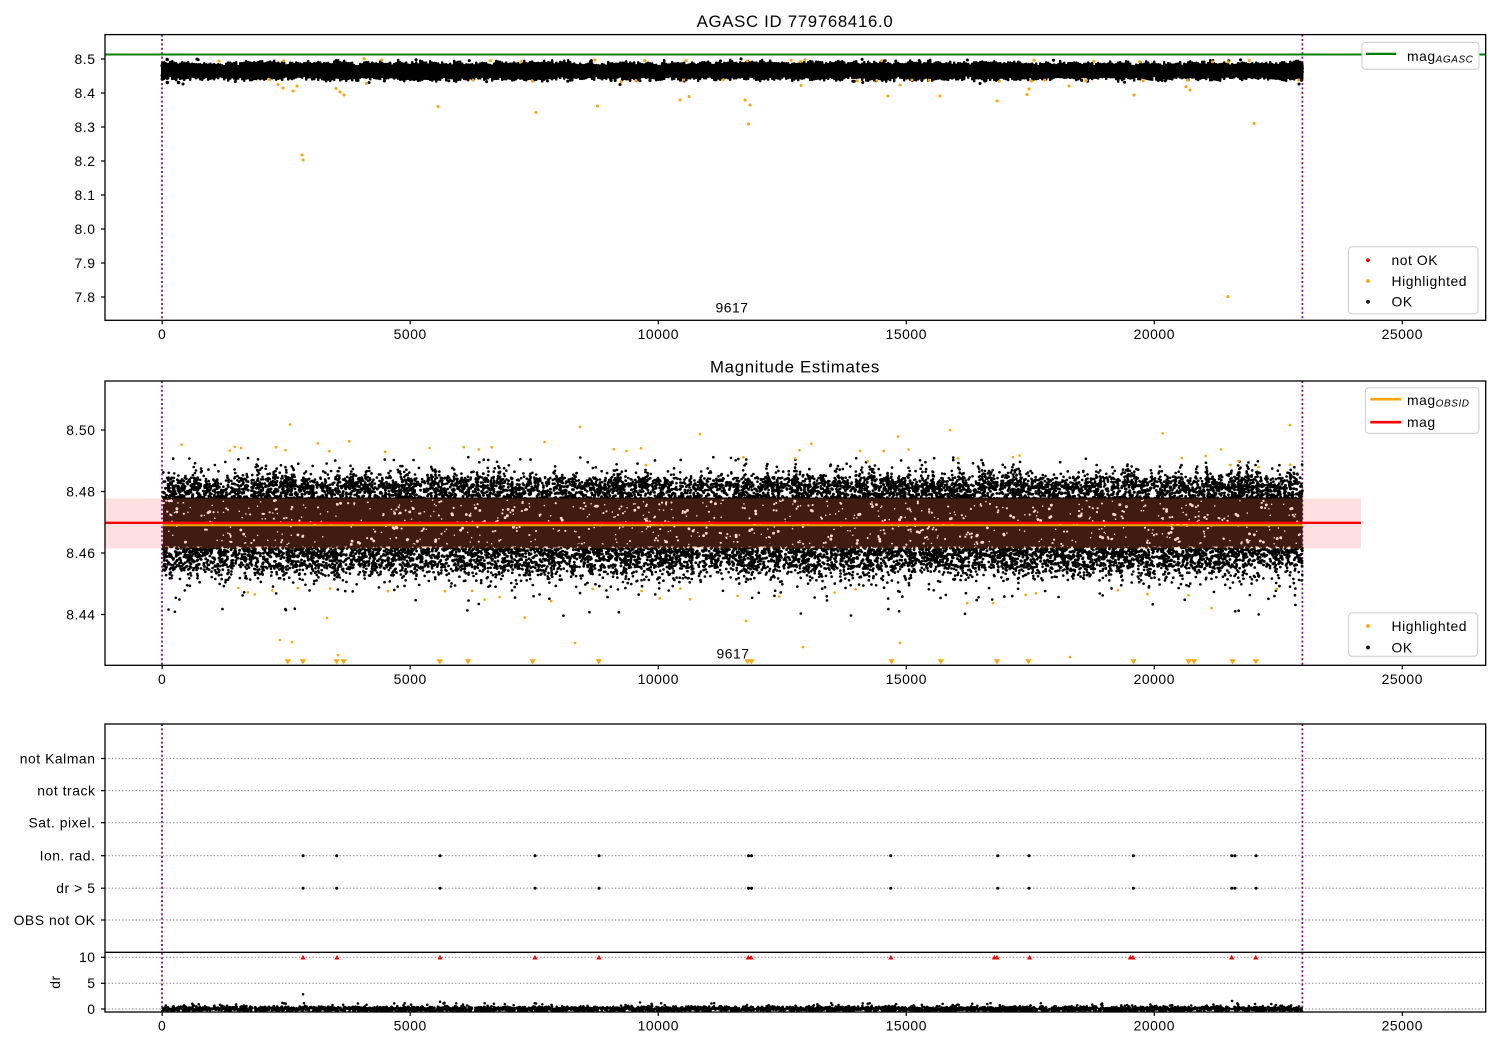  What do you see at coordinates (68, 856) in the screenshot?
I see `svg-text: Ion. rad.` at bounding box center [68, 856].